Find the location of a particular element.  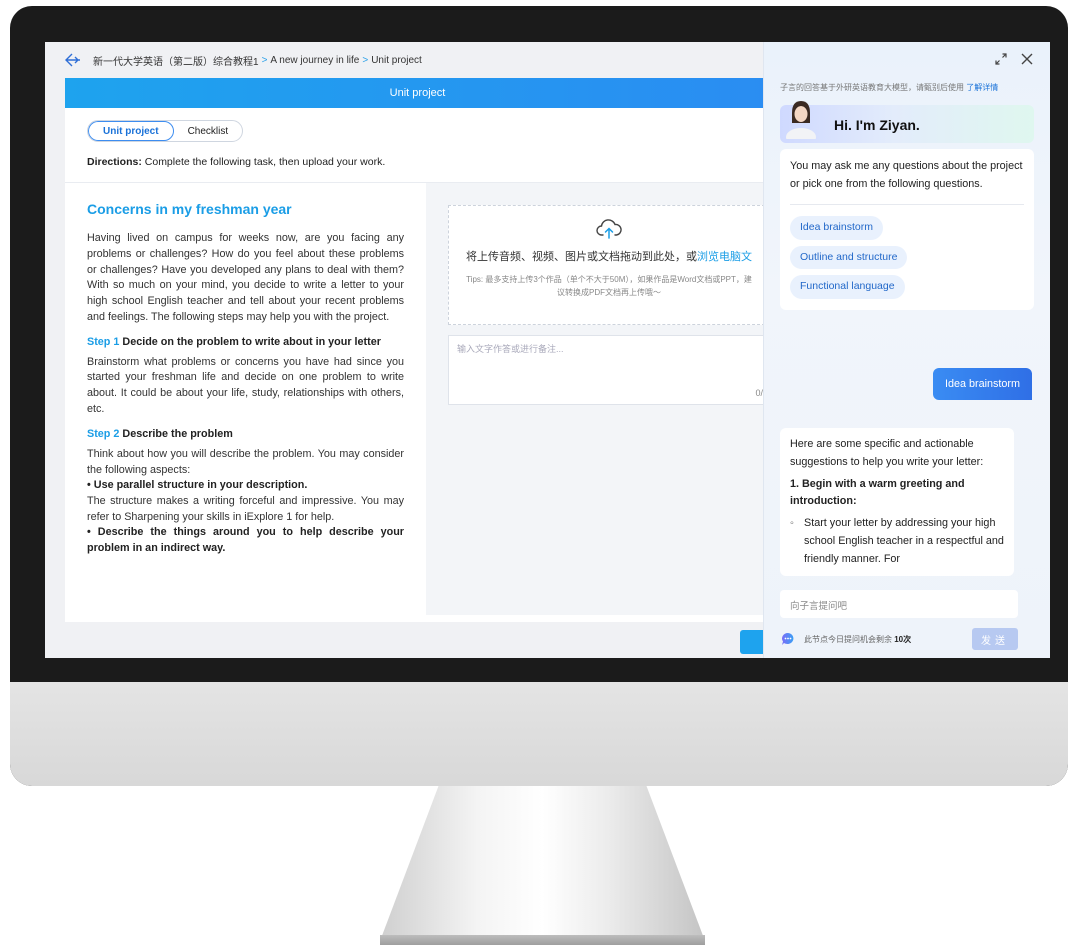

question-placeholder: 向子言提问吧 is located at coordinates (819, 606).